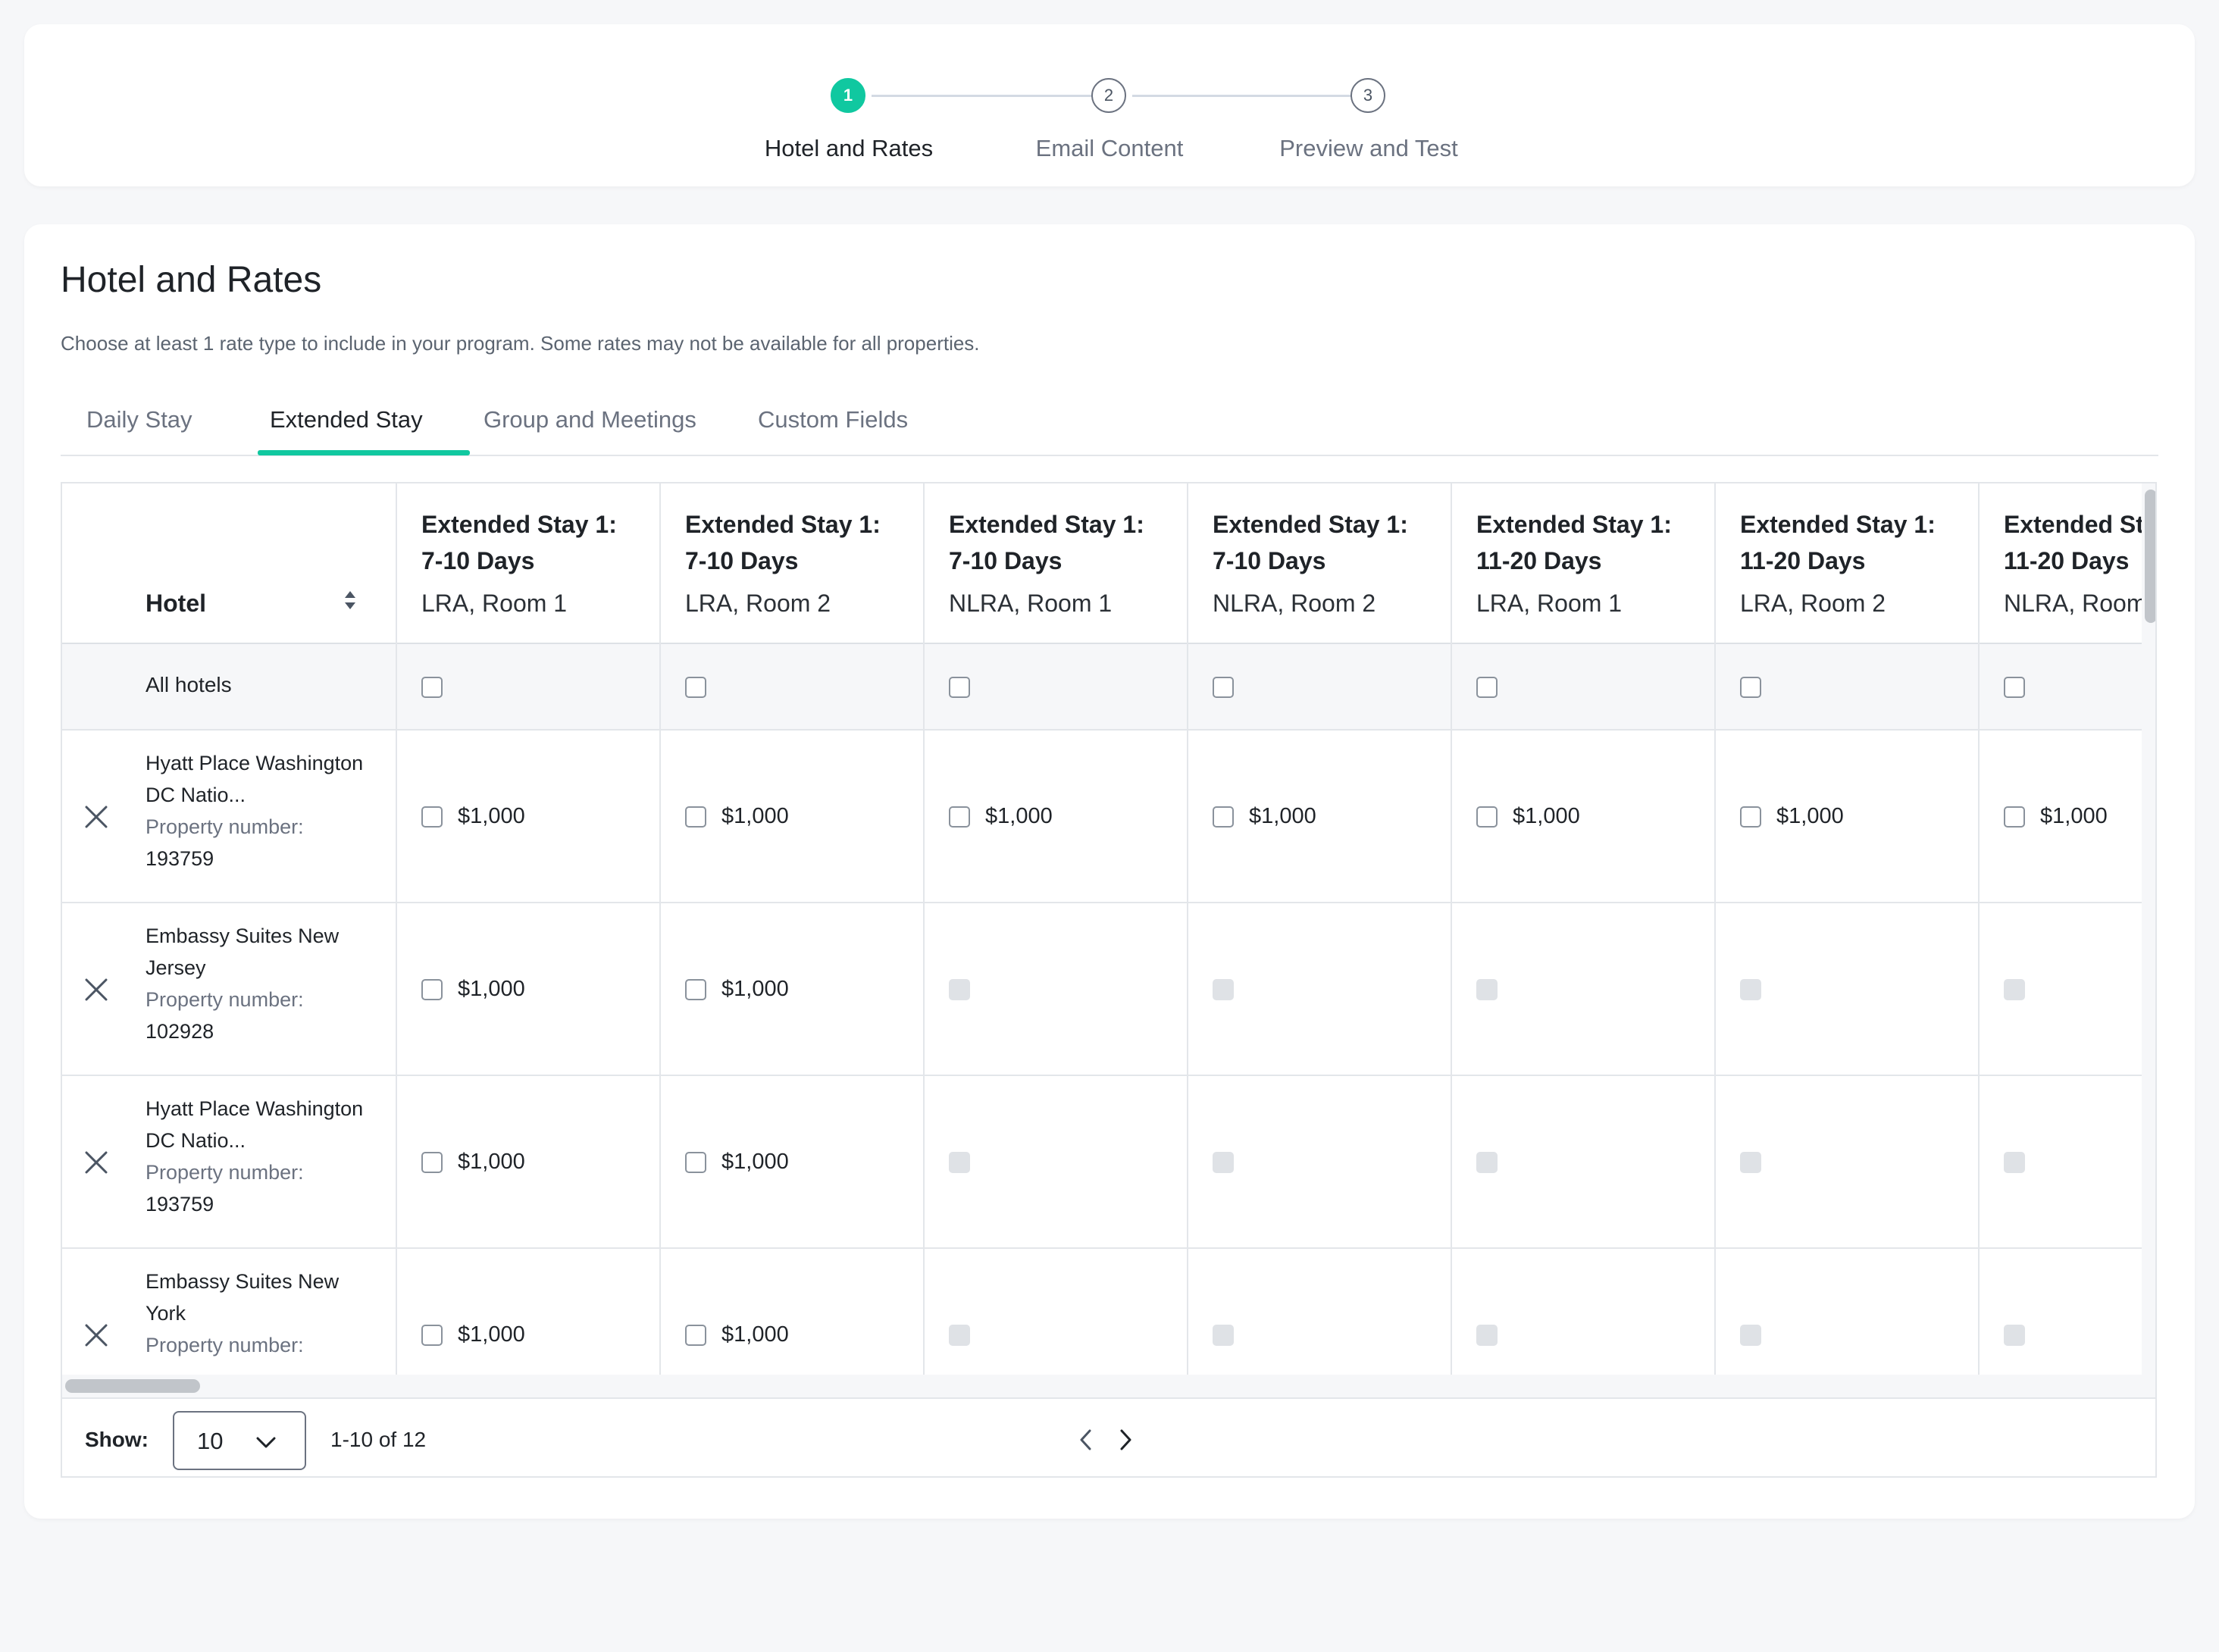  What do you see at coordinates (378, 1439) in the screenshot?
I see `pagination-range: 1-10 of 12` at bounding box center [378, 1439].